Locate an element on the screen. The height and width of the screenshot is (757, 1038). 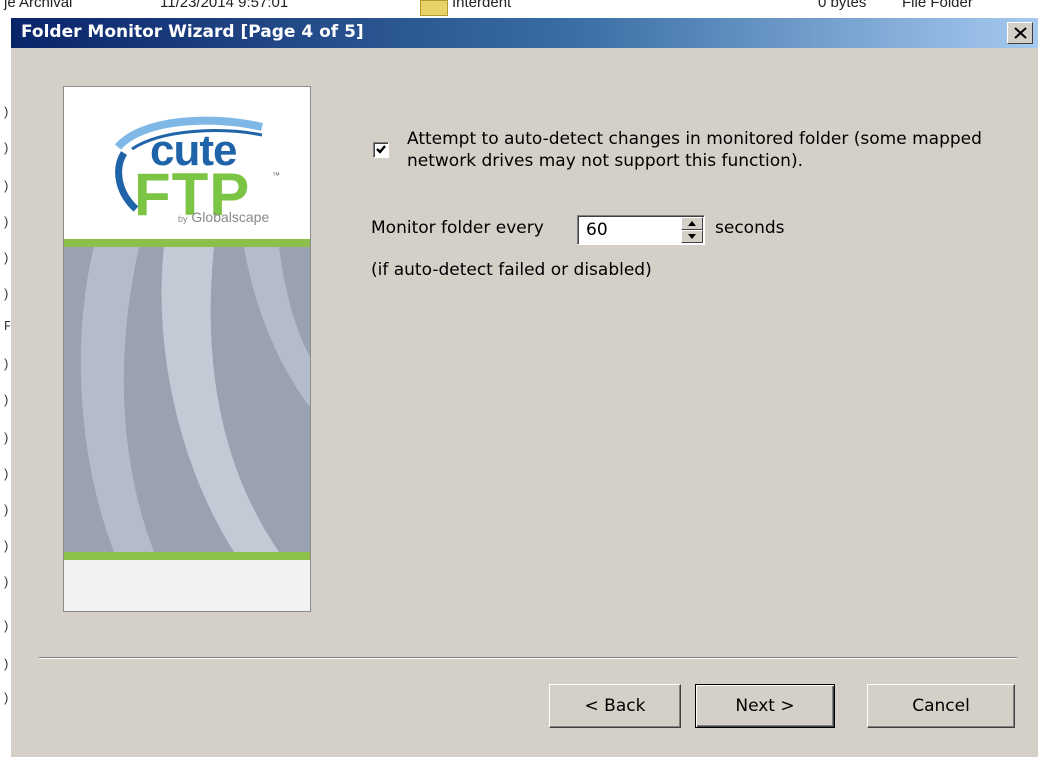
close-icon is located at coordinates (1020, 33).